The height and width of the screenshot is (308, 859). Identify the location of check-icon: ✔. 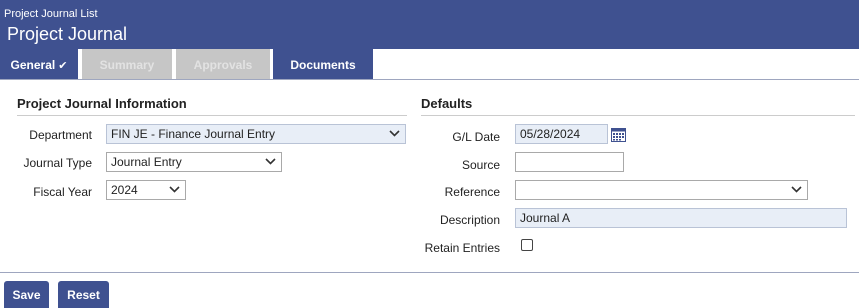
(63, 66).